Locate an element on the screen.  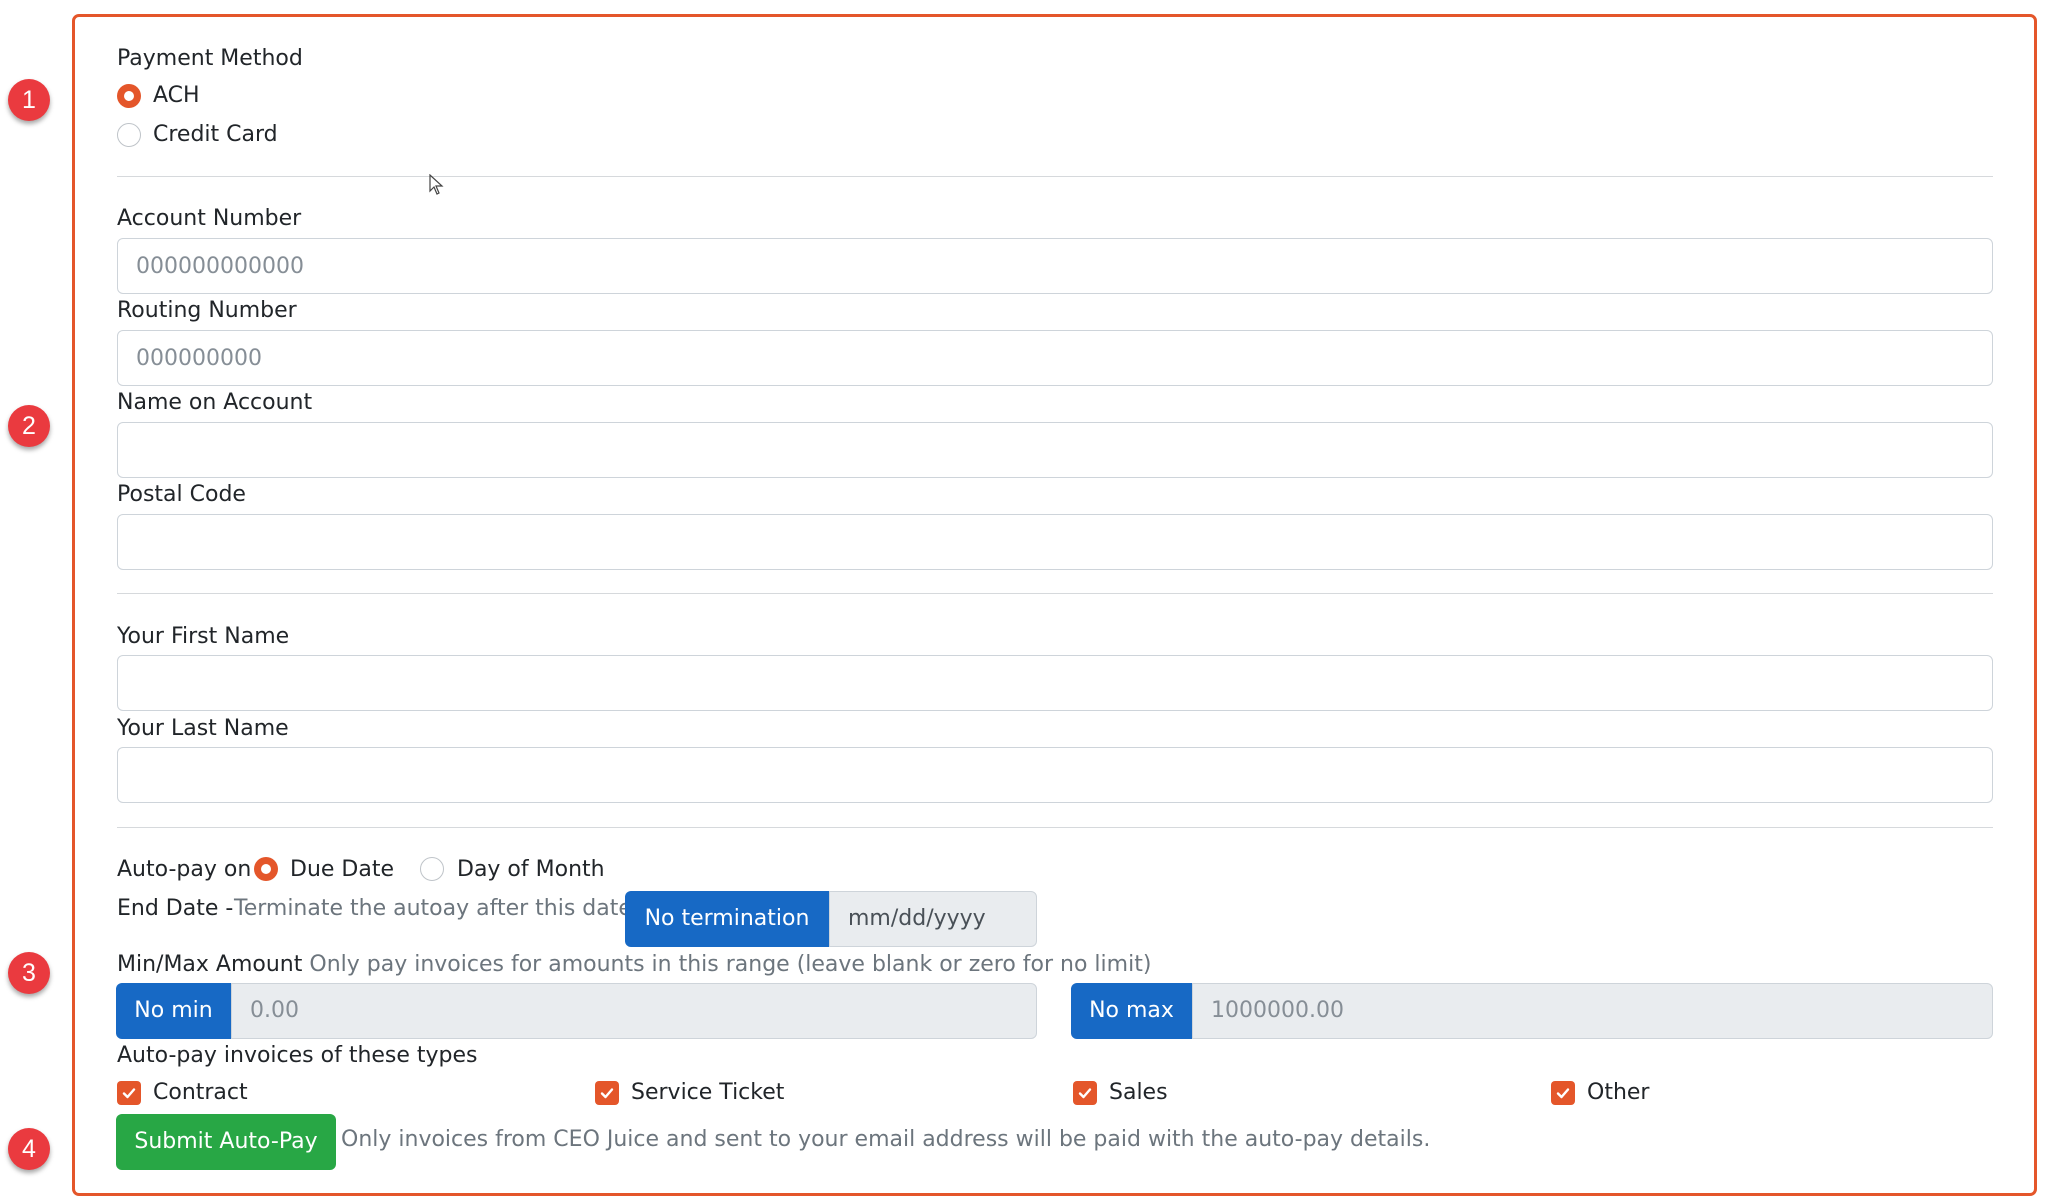
first-name-input is located at coordinates (1055, 683).